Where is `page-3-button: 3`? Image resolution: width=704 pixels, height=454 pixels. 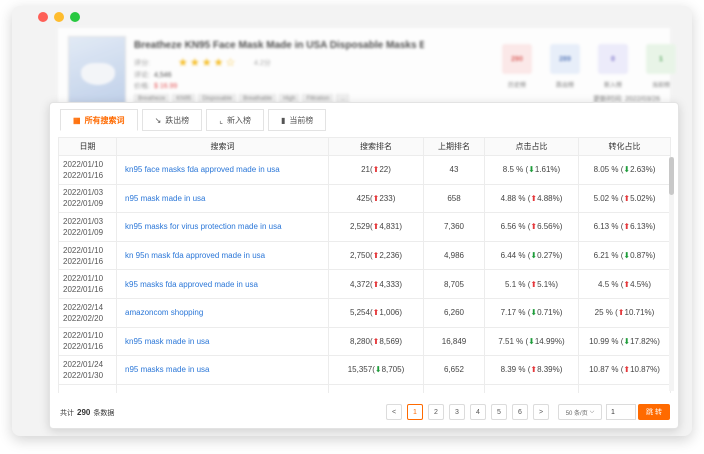
page-3-button: 3 is located at coordinates (457, 412).